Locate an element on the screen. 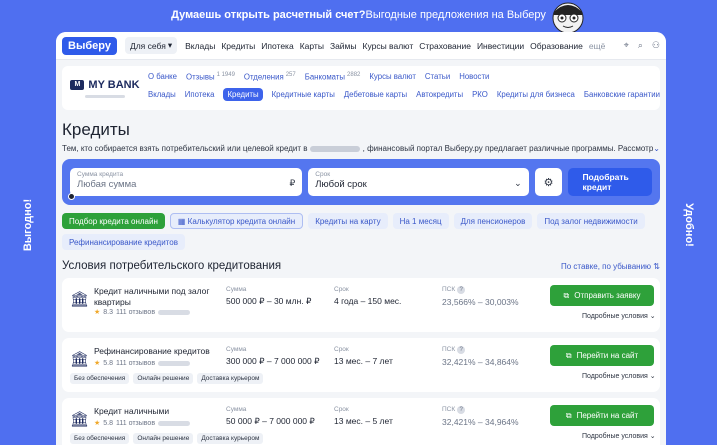  promo-banner-text: Выгодные предложения на Выберу is located at coordinates (455, 15).